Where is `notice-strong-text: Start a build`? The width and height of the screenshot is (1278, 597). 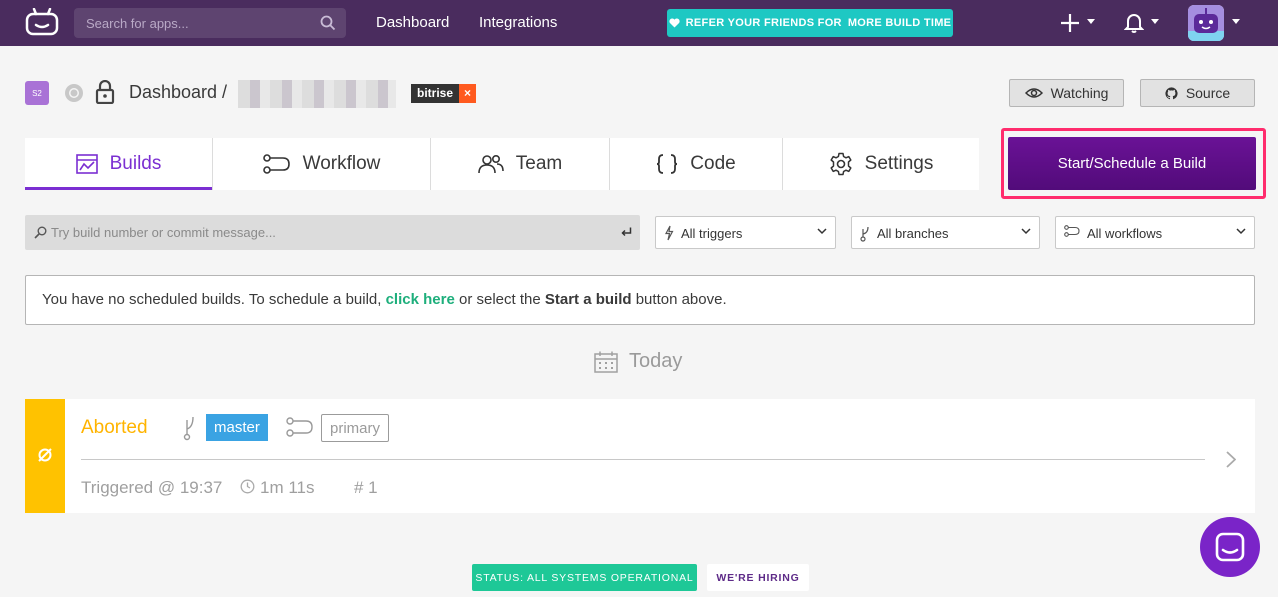
notice-strong-text: Start a build is located at coordinates (588, 299).